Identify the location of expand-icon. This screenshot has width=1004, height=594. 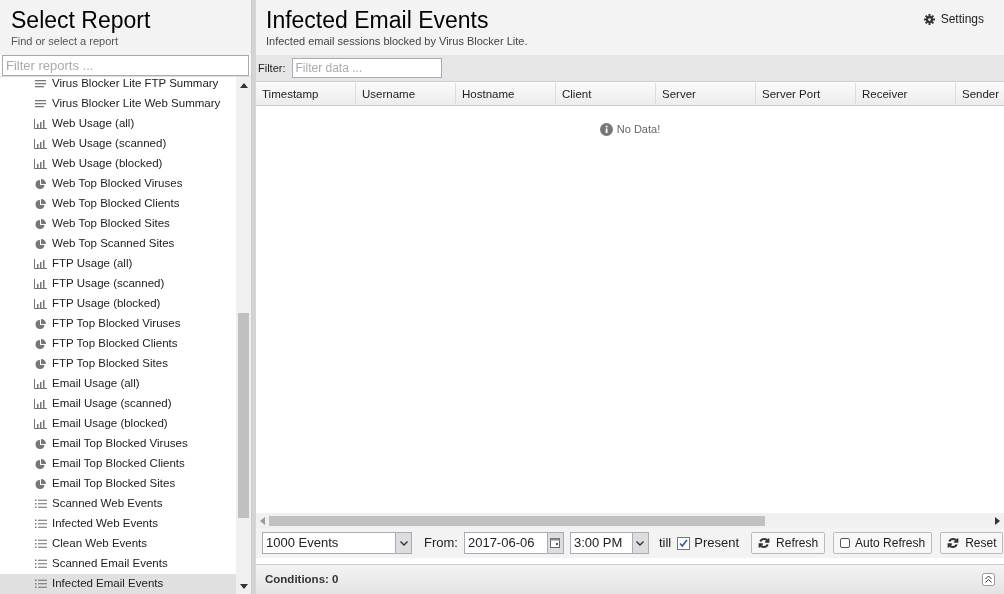
(988, 579).